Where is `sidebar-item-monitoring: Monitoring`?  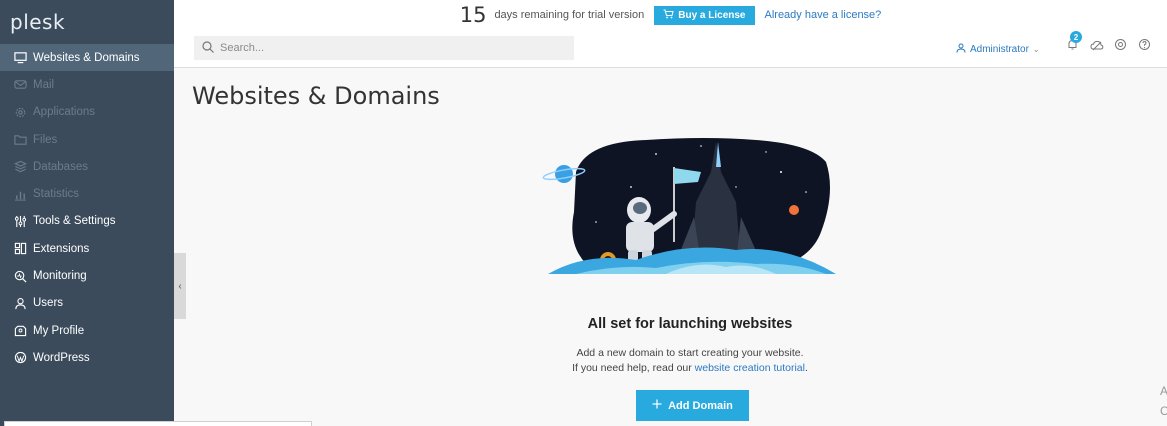
sidebar-item-monitoring: Monitoring is located at coordinates (87, 275).